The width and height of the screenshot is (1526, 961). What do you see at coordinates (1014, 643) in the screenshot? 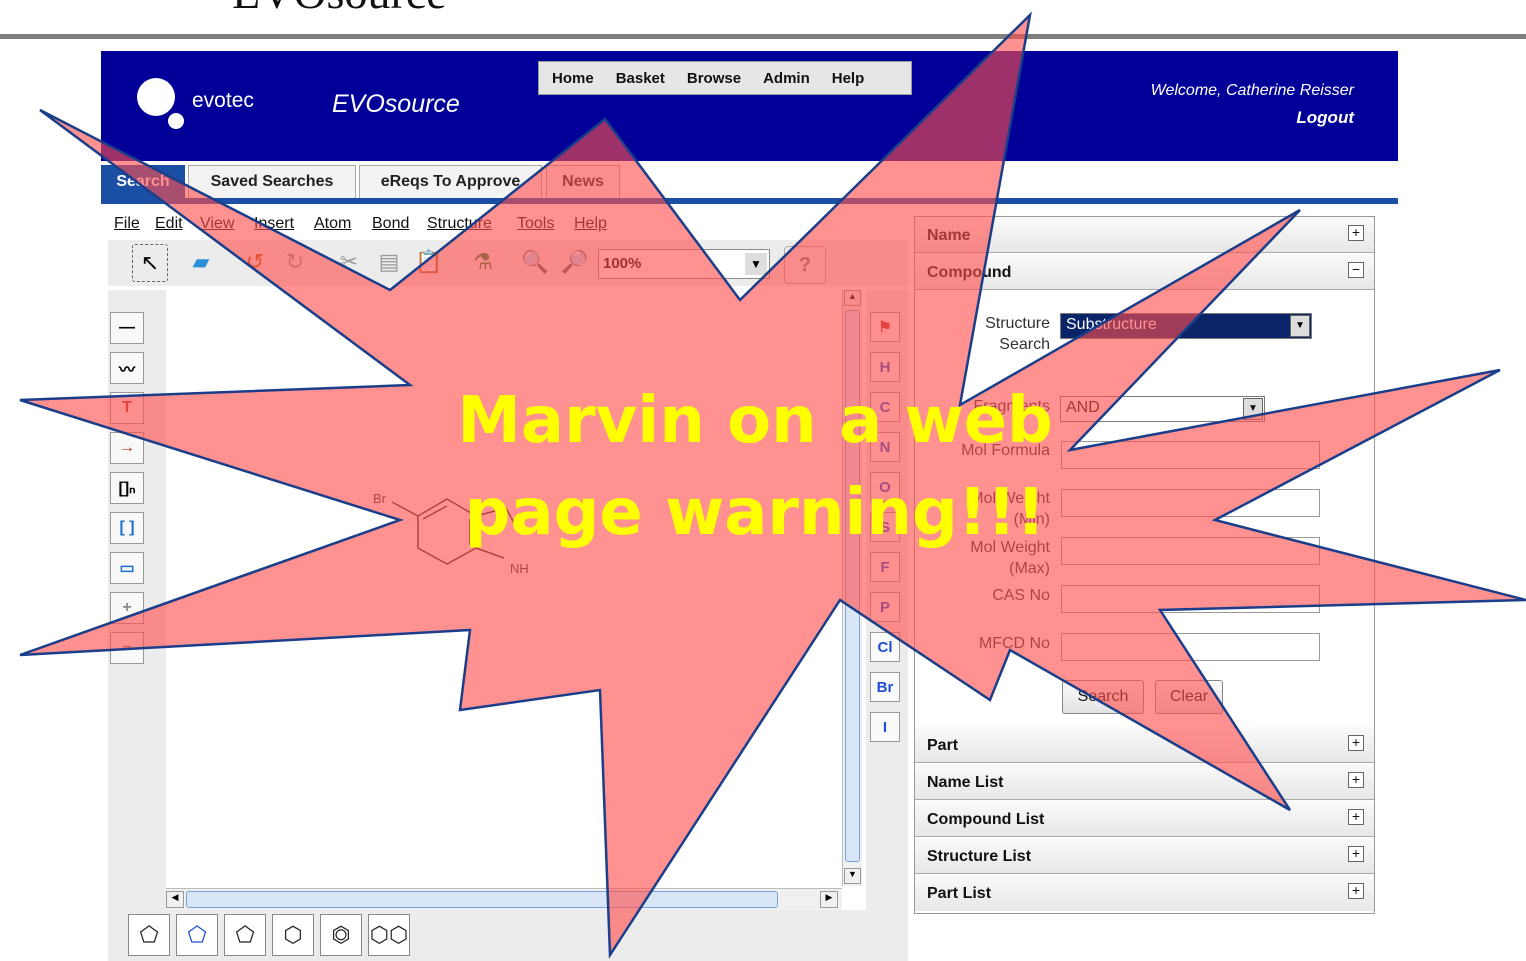
I see `mfcd-no-label: MFCD No` at bounding box center [1014, 643].